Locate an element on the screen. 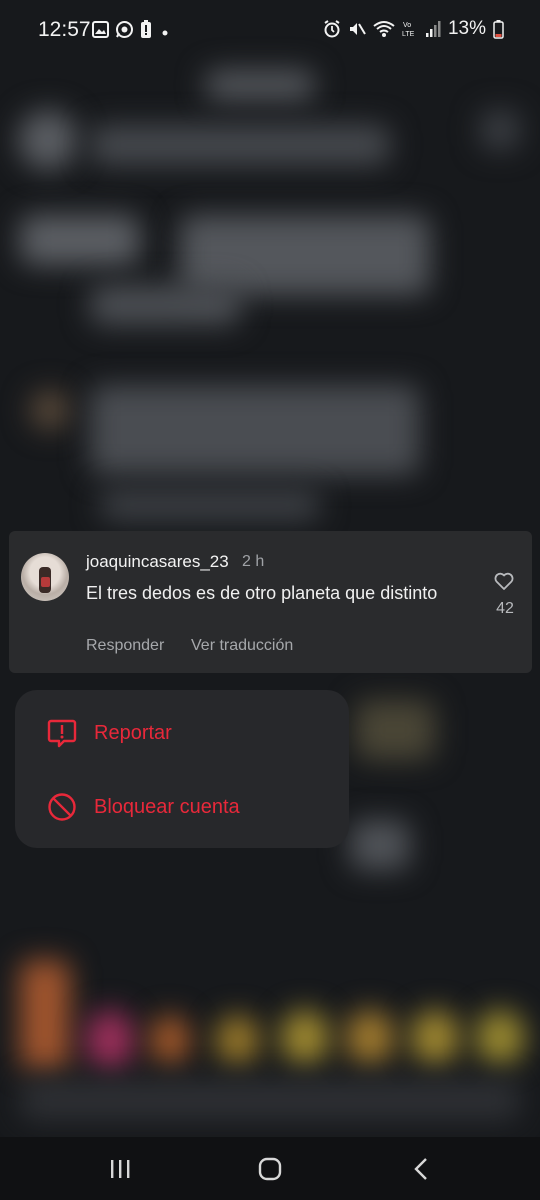  like-count: 42 is located at coordinates (505, 608).